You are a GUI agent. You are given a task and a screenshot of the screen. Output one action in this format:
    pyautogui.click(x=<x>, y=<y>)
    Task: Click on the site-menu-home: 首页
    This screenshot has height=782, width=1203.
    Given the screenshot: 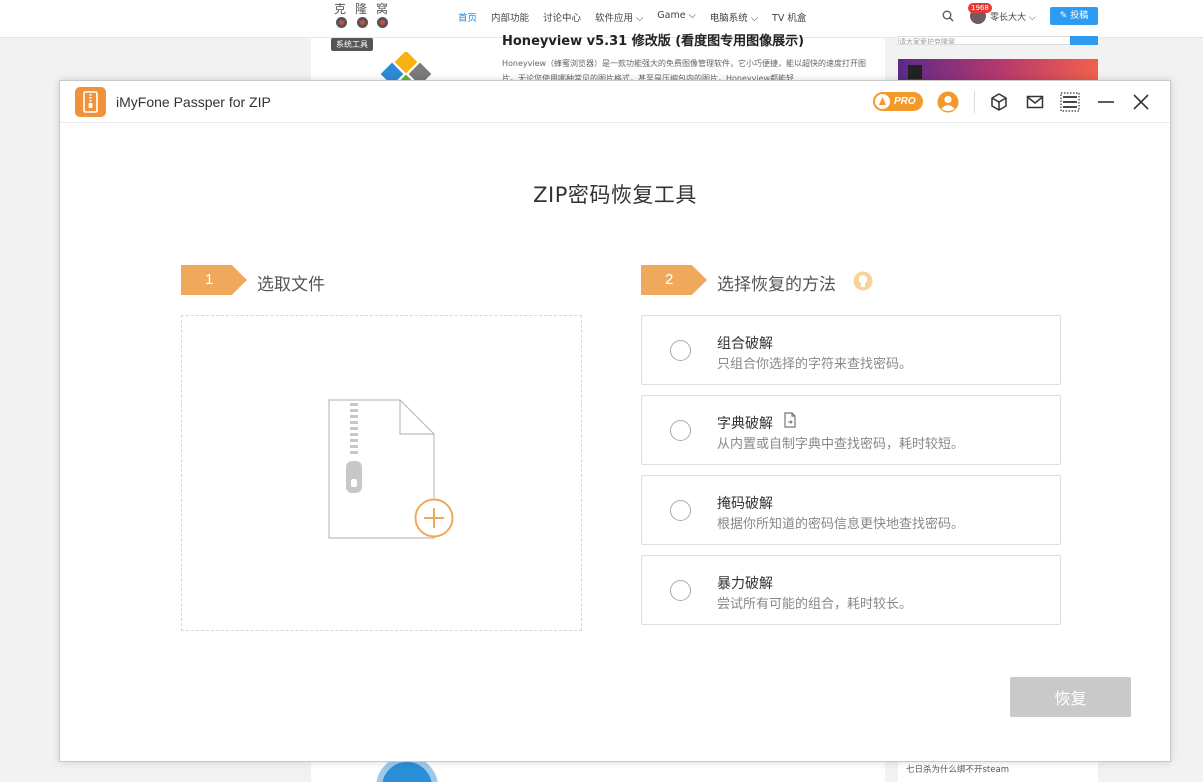 What is the action you would take?
    pyautogui.click(x=467, y=17)
    